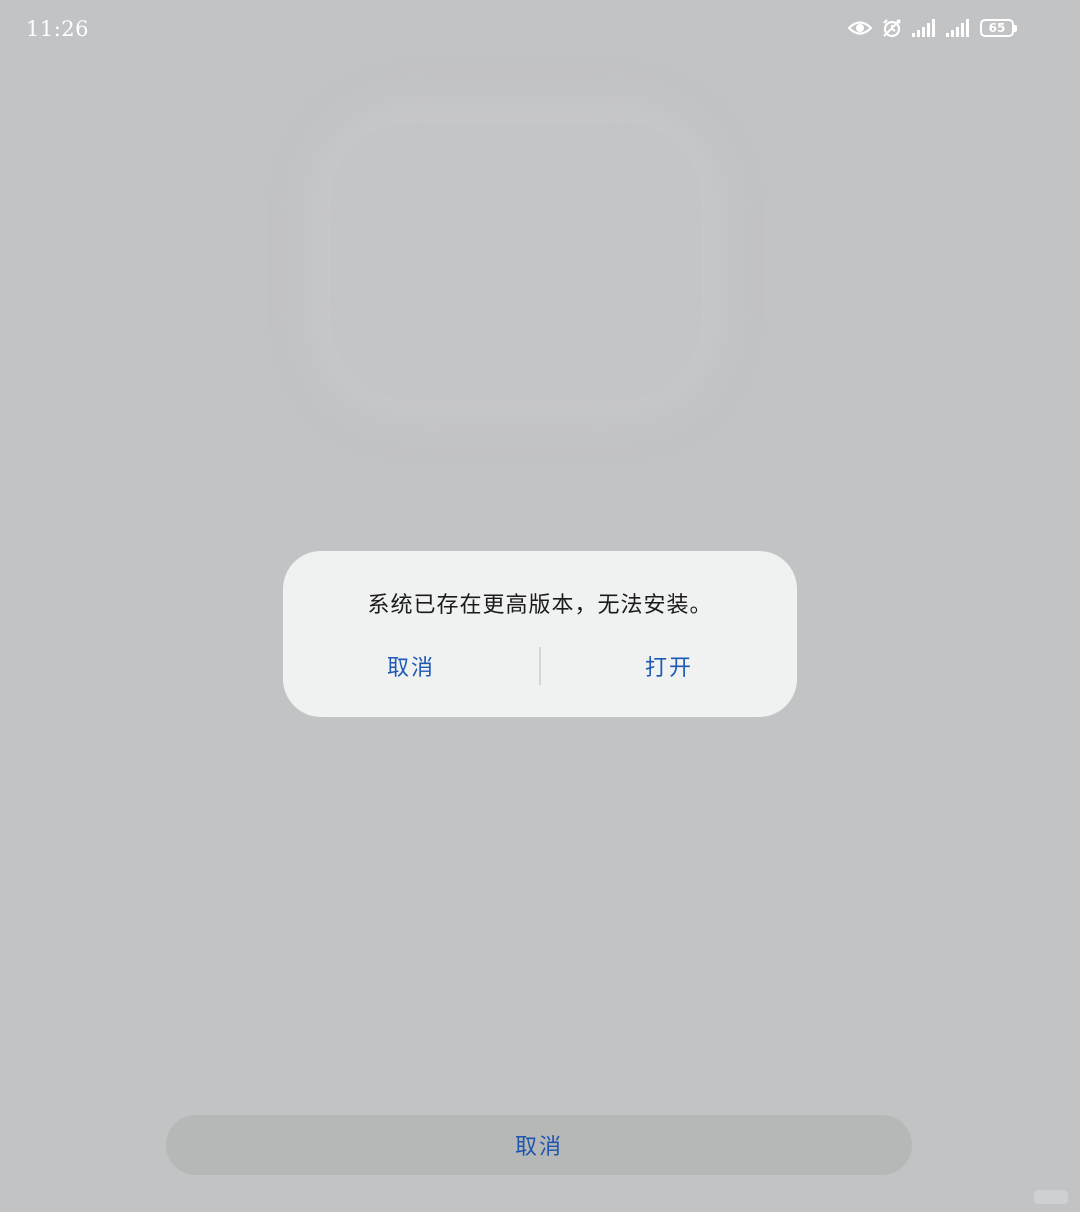  I want to click on status-time: 11:26, so click(58, 29).